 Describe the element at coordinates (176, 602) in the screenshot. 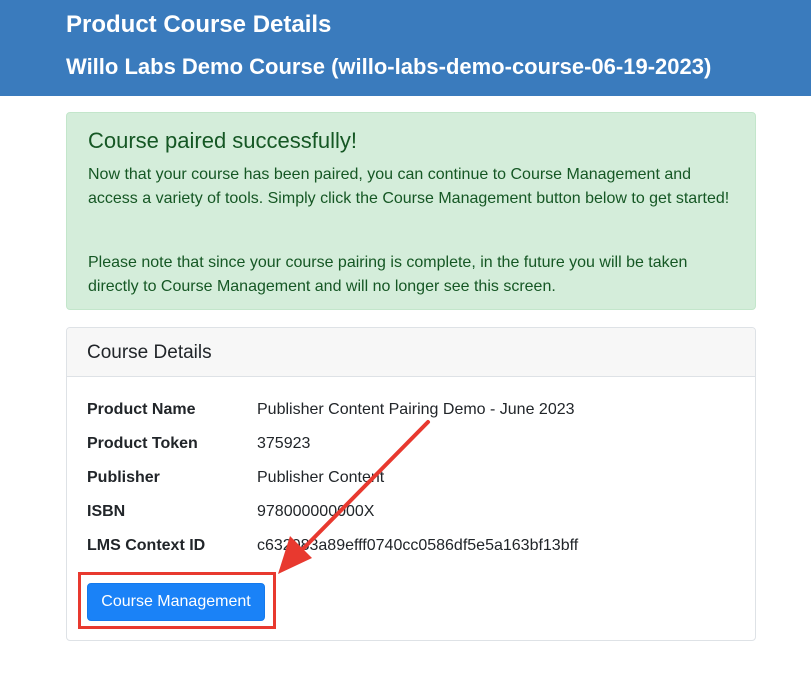

I see `course-management-button: Course Management` at that location.